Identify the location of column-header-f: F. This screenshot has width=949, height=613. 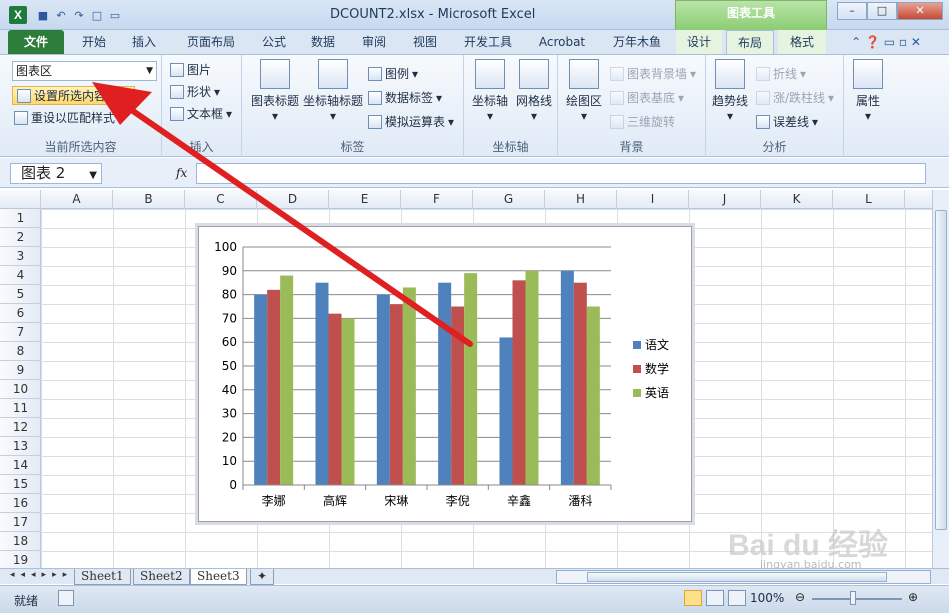
(437, 199).